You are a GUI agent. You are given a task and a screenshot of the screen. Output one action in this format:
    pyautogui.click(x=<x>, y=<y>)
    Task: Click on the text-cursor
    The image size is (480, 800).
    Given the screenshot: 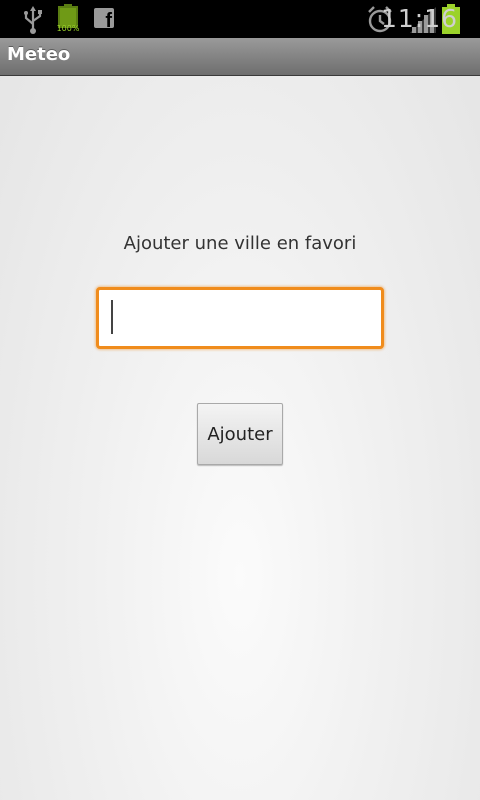 What is the action you would take?
    pyautogui.click(x=112, y=317)
    